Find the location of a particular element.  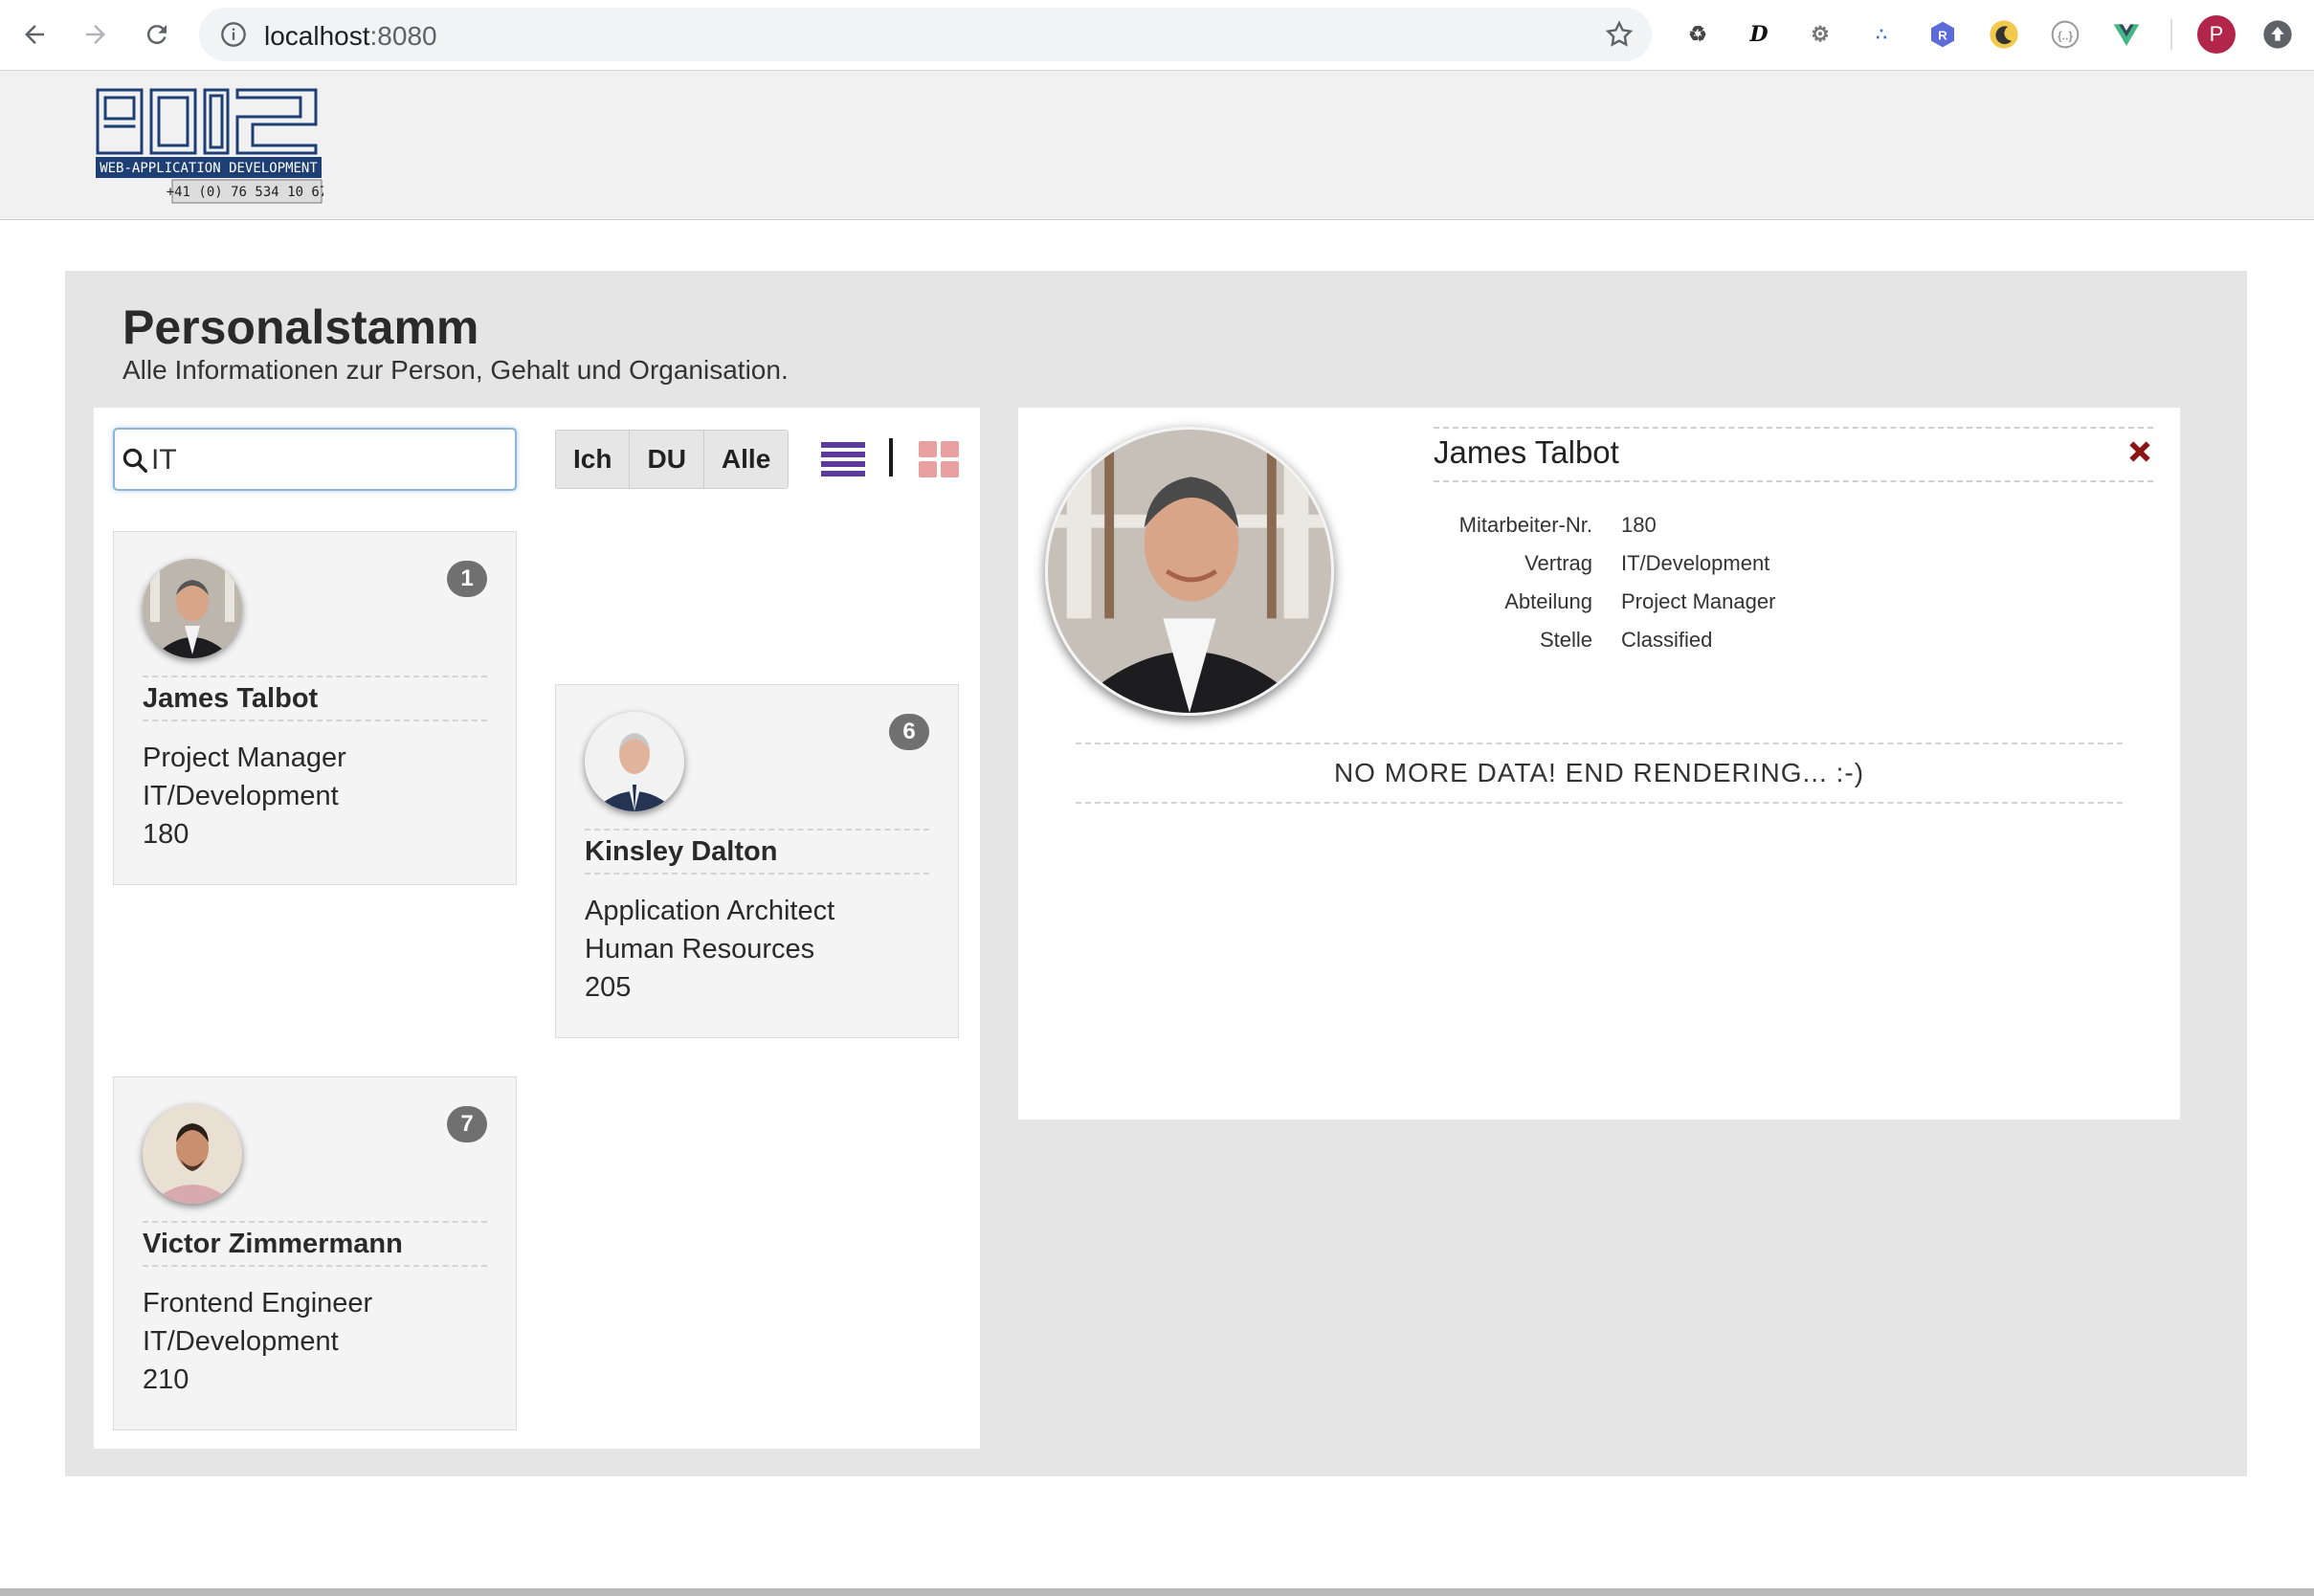

detail-avatar is located at coordinates (1189, 572).